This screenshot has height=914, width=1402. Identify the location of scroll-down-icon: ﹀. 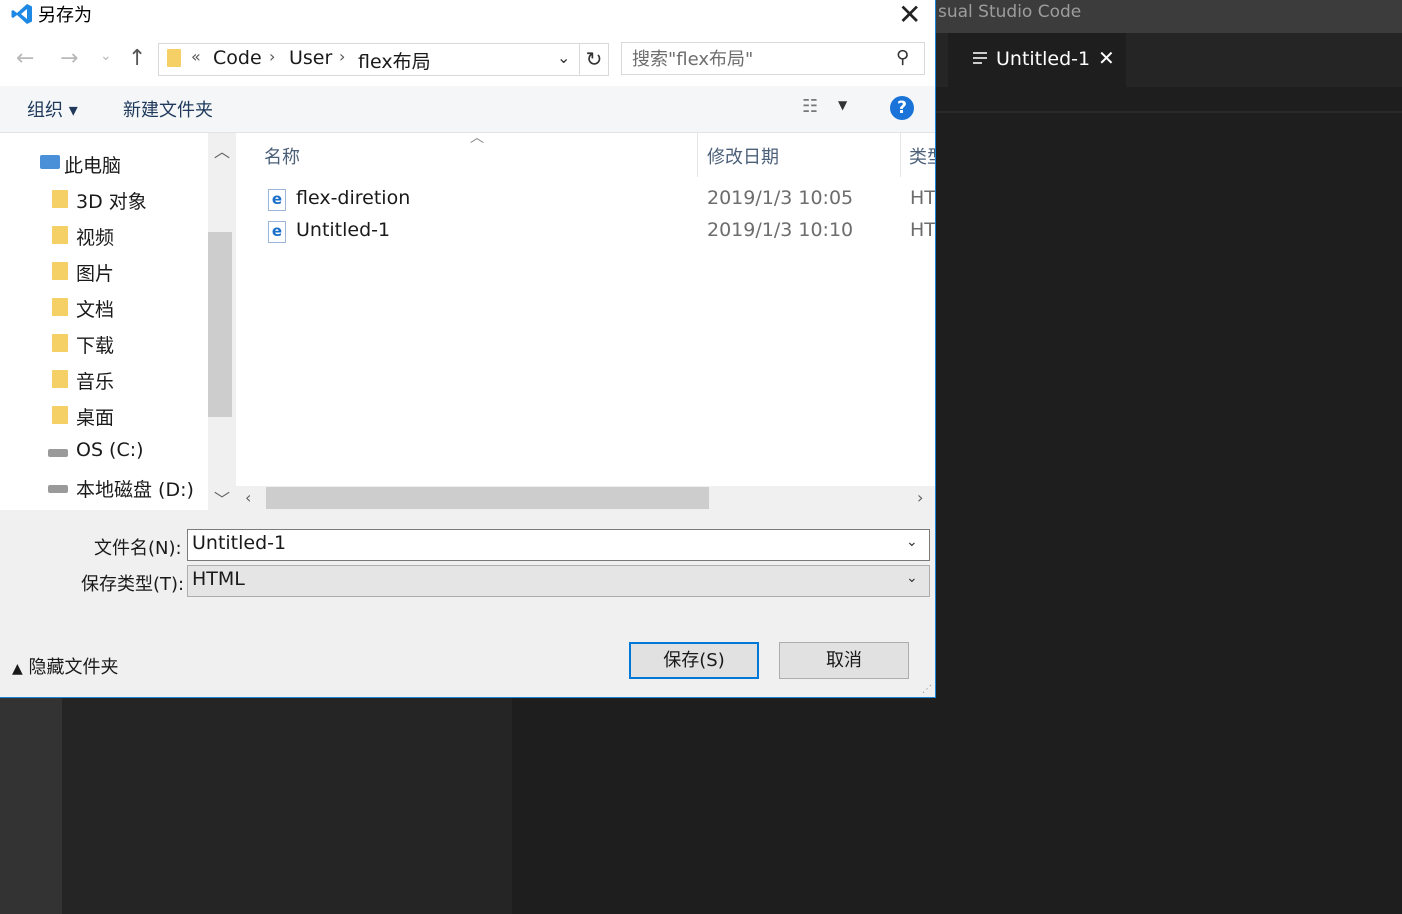
(222, 498).